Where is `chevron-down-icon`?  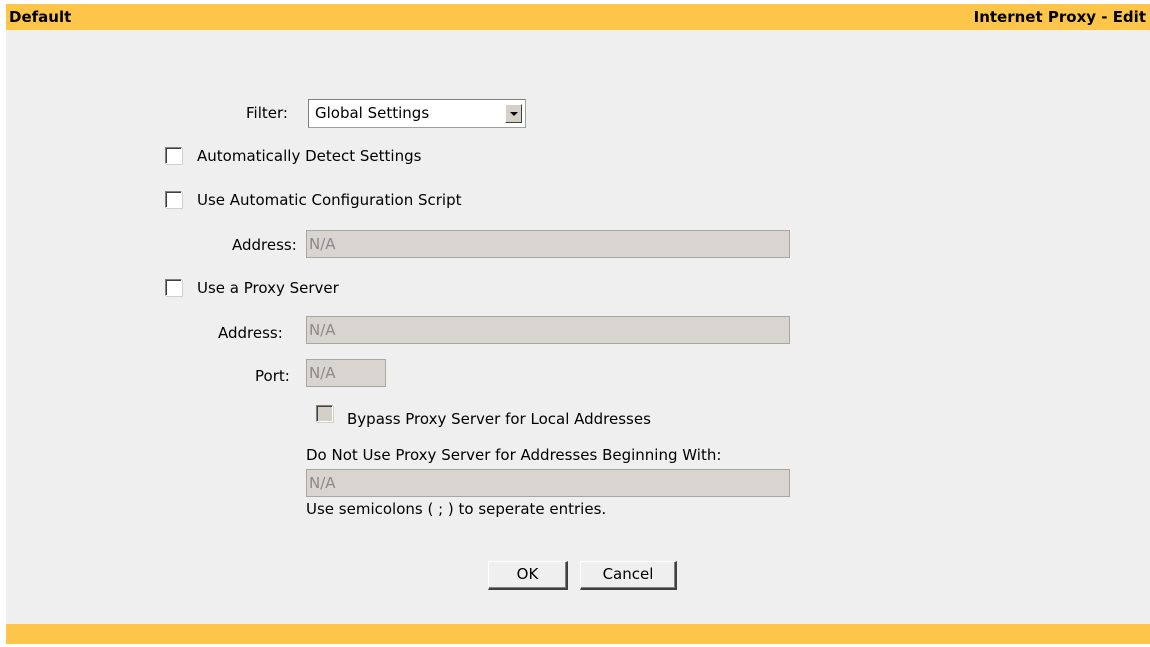
chevron-down-icon is located at coordinates (513, 113).